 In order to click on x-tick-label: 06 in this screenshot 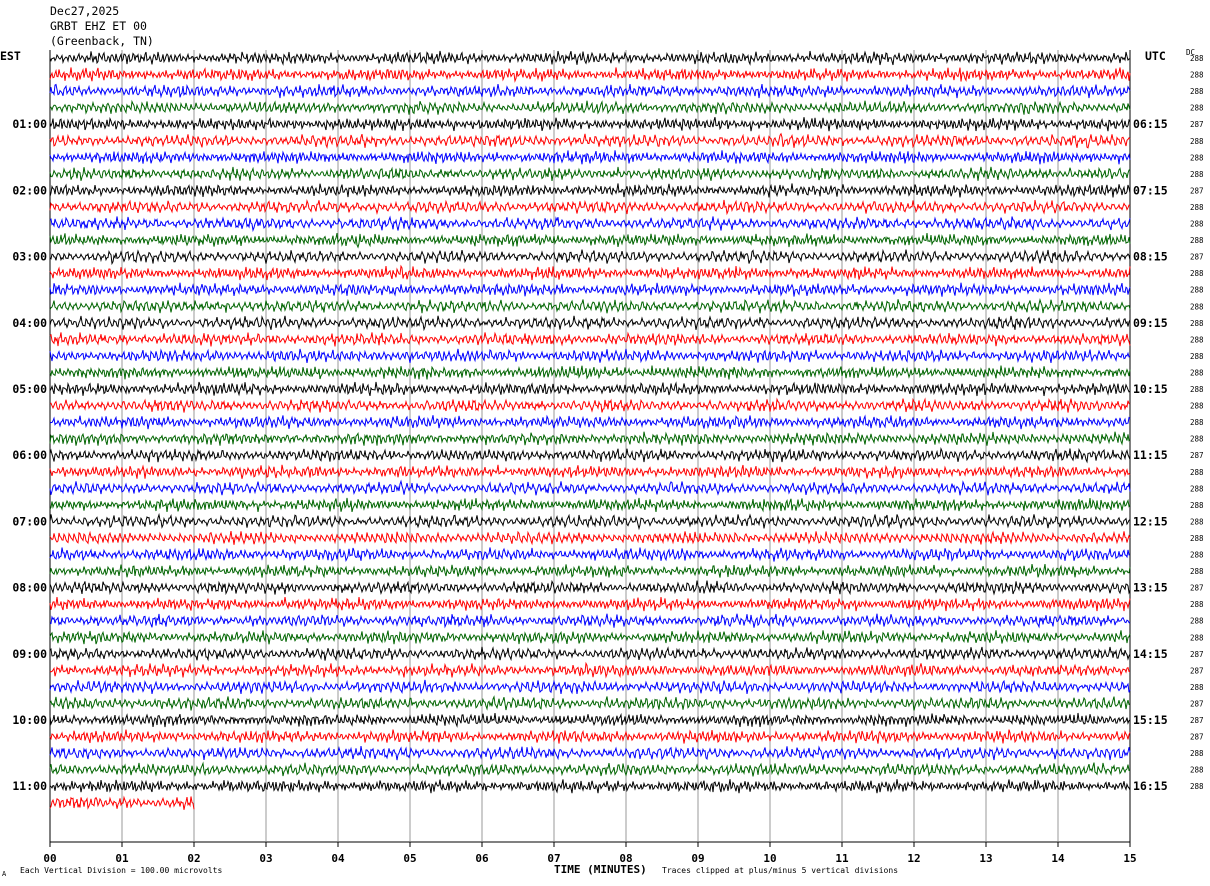, I will do `click(482, 858)`.